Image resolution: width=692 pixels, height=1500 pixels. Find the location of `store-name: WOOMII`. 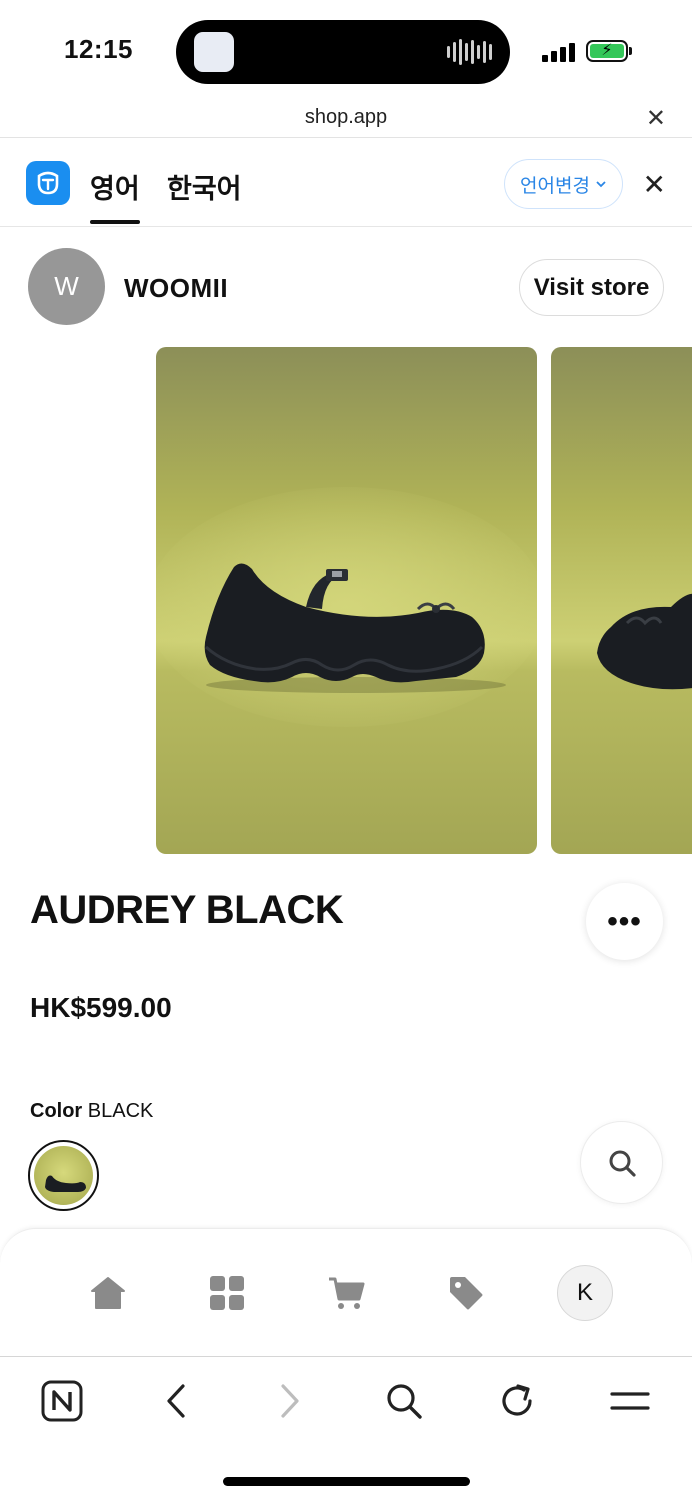

store-name: WOOMII is located at coordinates (176, 288).